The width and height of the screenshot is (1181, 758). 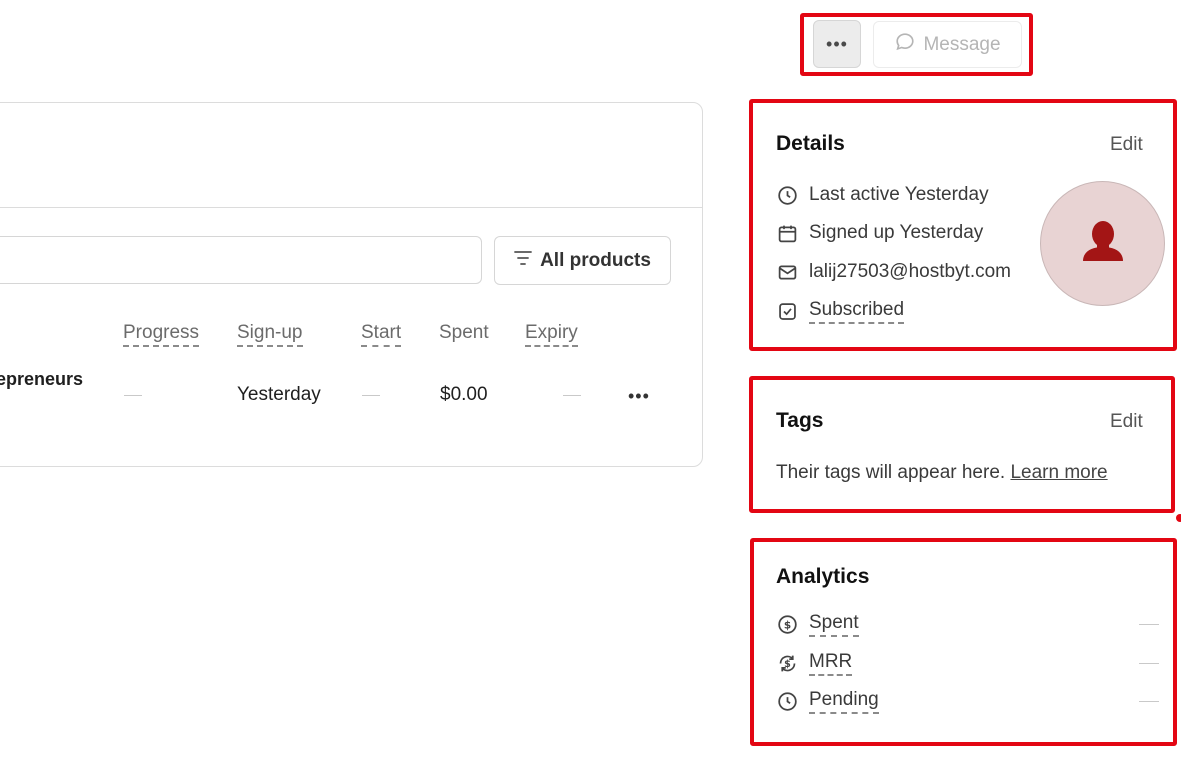 What do you see at coordinates (551, 334) in the screenshot?
I see `column-header-expiry: Expiry` at bounding box center [551, 334].